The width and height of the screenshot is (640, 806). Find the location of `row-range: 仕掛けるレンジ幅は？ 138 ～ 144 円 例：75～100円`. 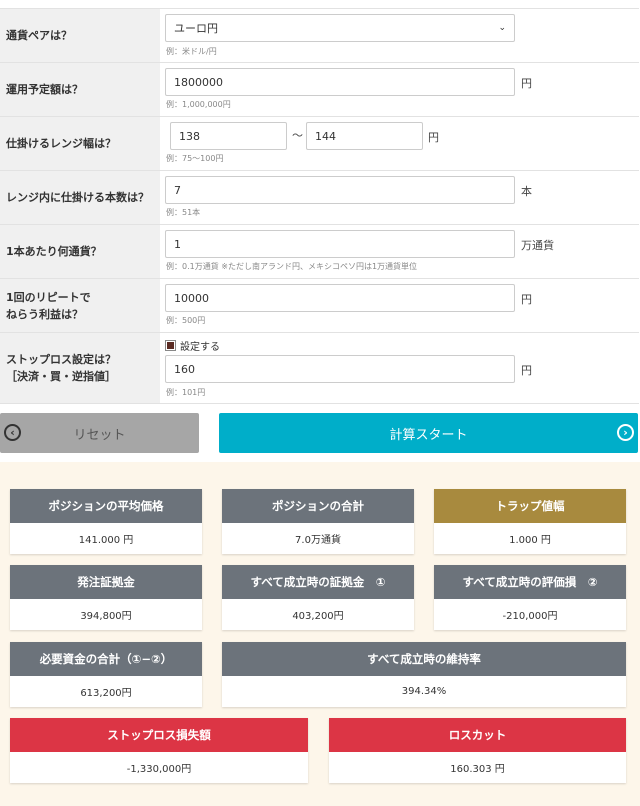

row-range: 仕掛けるレンジ幅は？ 138 ～ 144 円 例：75～100円 is located at coordinates (319, 144).